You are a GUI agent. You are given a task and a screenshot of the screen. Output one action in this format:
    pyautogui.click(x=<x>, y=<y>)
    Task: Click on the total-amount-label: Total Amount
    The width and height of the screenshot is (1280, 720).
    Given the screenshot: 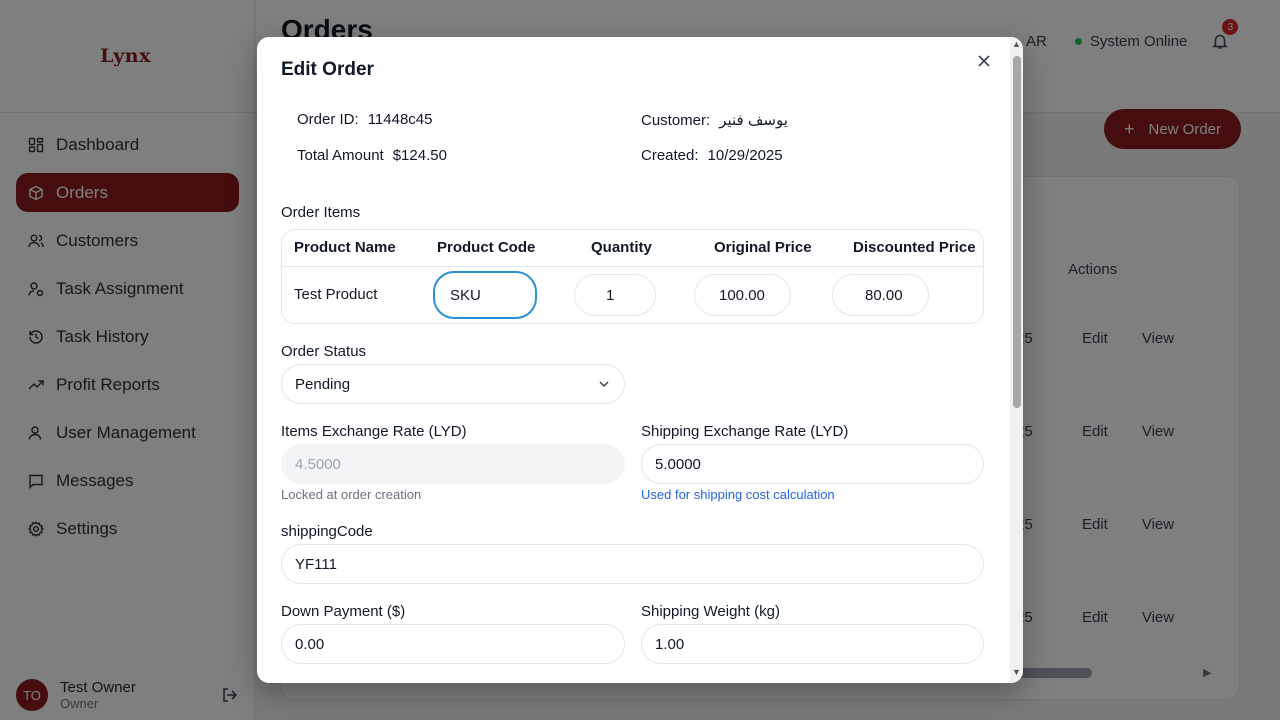 What is the action you would take?
    pyautogui.click(x=340, y=155)
    